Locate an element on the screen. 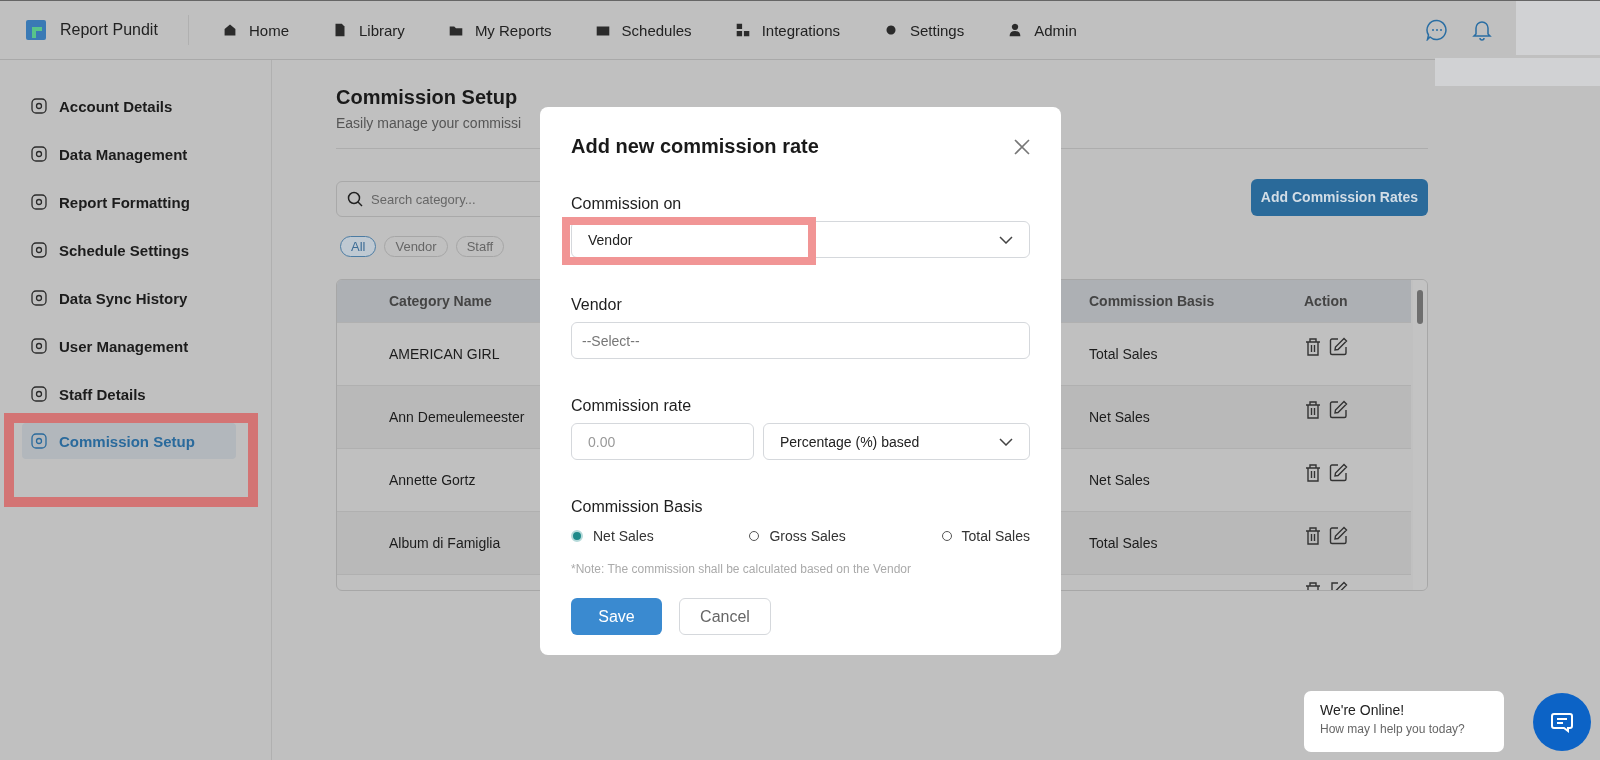 The image size is (1600, 760). app-name: Report Pundit is located at coordinates (109, 30).